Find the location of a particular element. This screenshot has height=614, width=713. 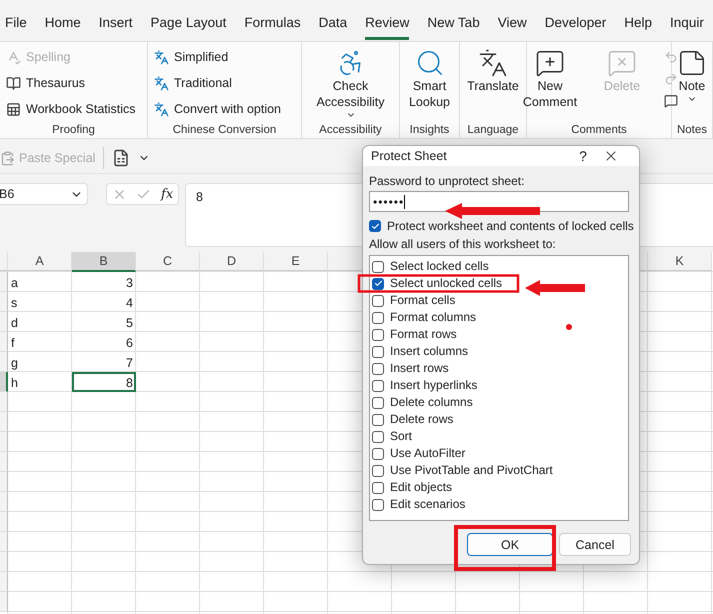

table-cell-text: 5 is located at coordinates (129, 323).